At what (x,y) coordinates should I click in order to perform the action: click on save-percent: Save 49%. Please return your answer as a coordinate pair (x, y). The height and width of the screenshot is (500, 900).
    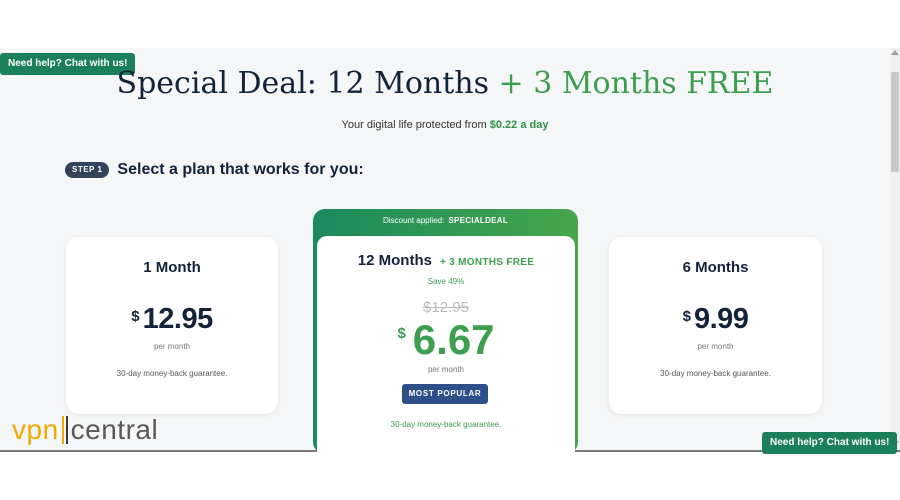
    Looking at the image, I should click on (446, 281).